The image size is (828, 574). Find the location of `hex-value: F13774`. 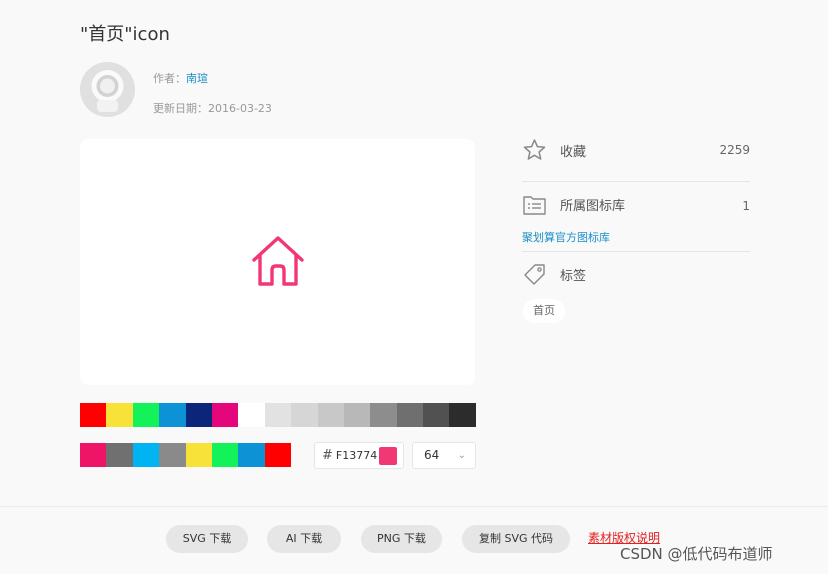

hex-value: F13774 is located at coordinates (356, 455).